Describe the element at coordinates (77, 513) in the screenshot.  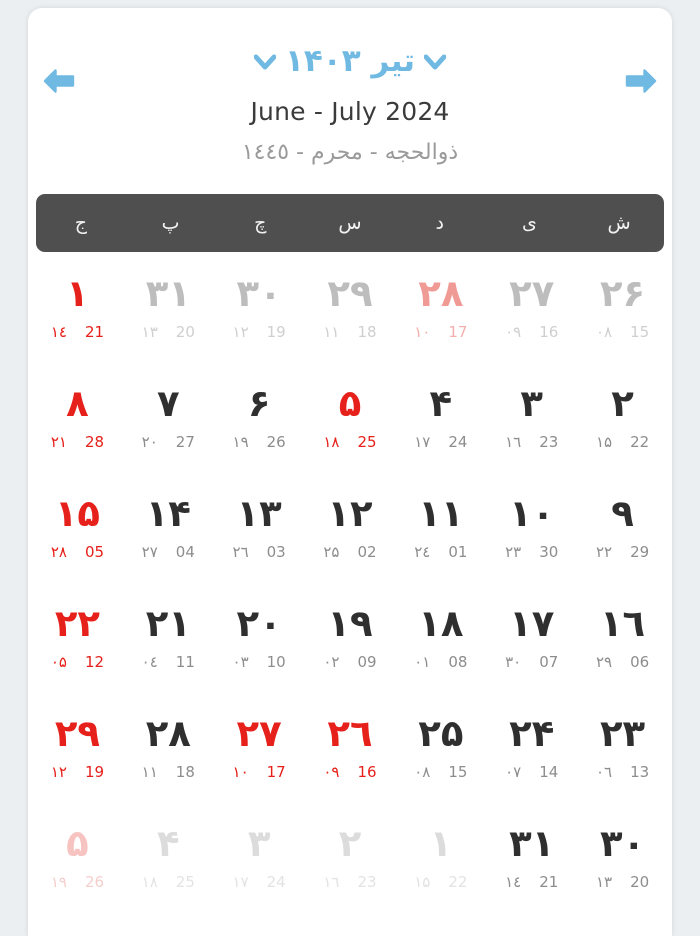
I see `jalali-day-number: ۱۵` at that location.